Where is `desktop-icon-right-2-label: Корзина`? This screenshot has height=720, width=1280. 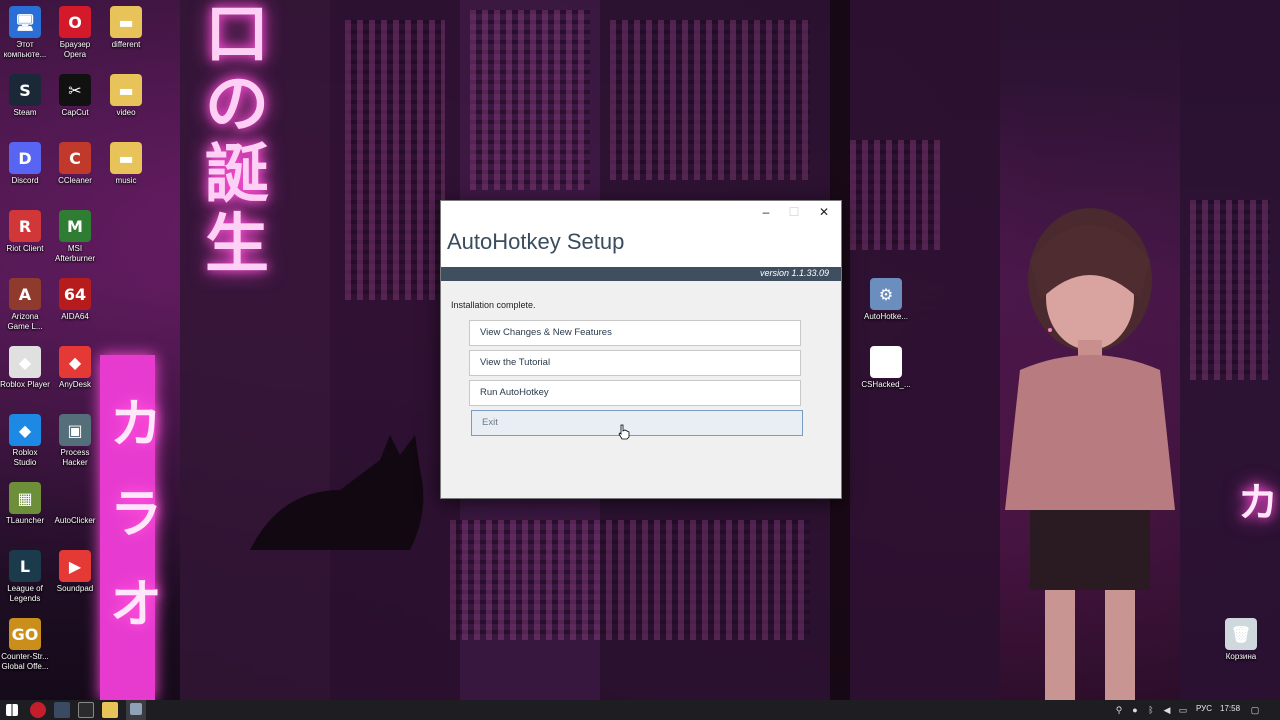 desktop-icon-right-2-label: Корзина is located at coordinates (1241, 656).